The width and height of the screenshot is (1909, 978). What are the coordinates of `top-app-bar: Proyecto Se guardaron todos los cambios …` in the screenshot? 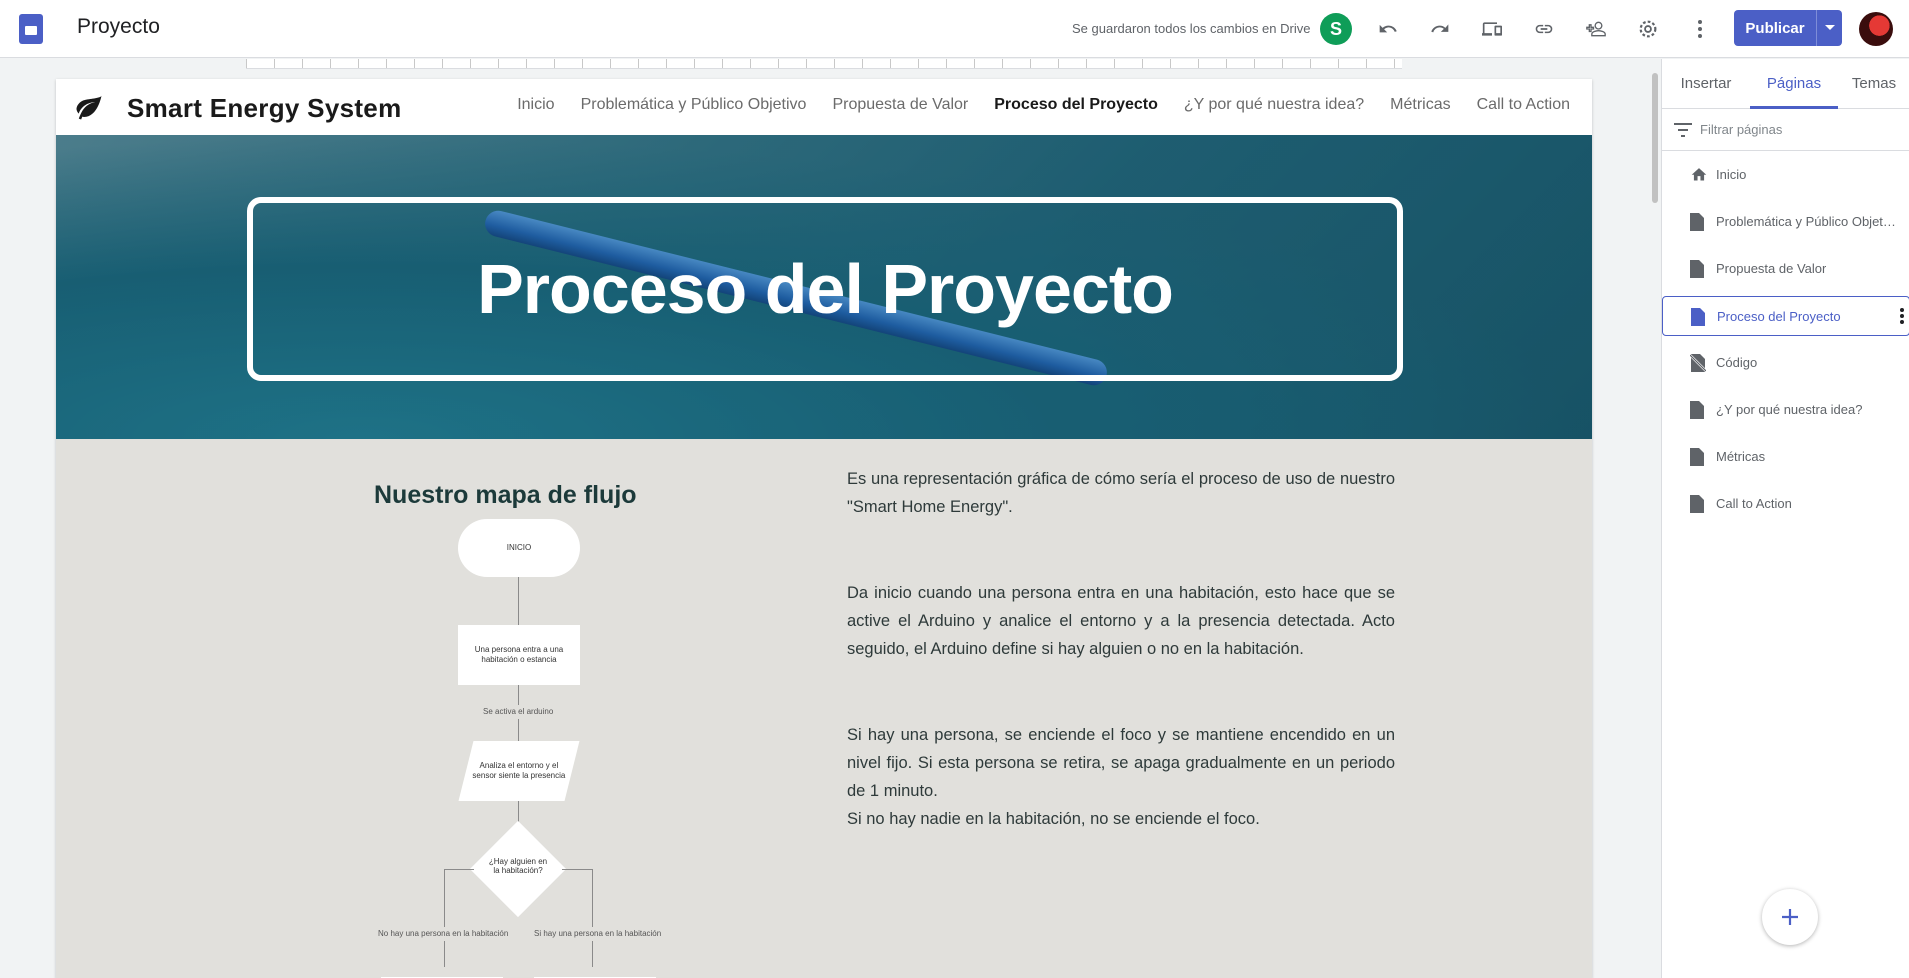 It's located at (954, 29).